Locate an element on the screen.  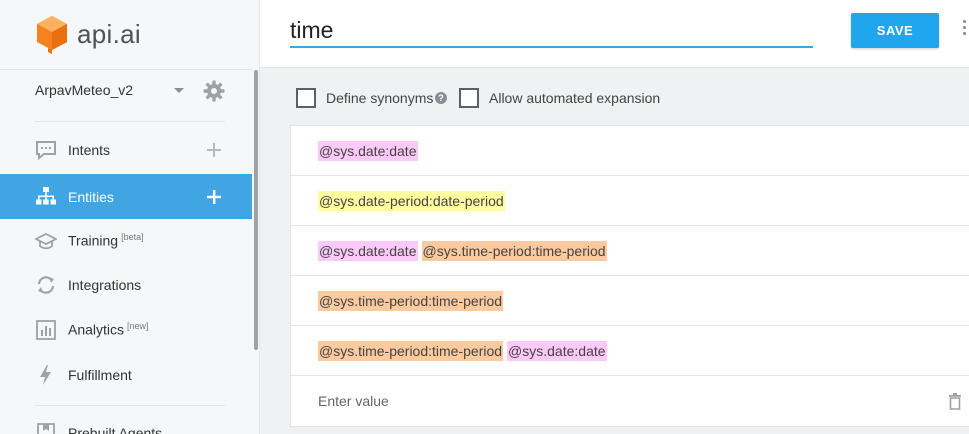
help-icon: ? is located at coordinates (441, 98).